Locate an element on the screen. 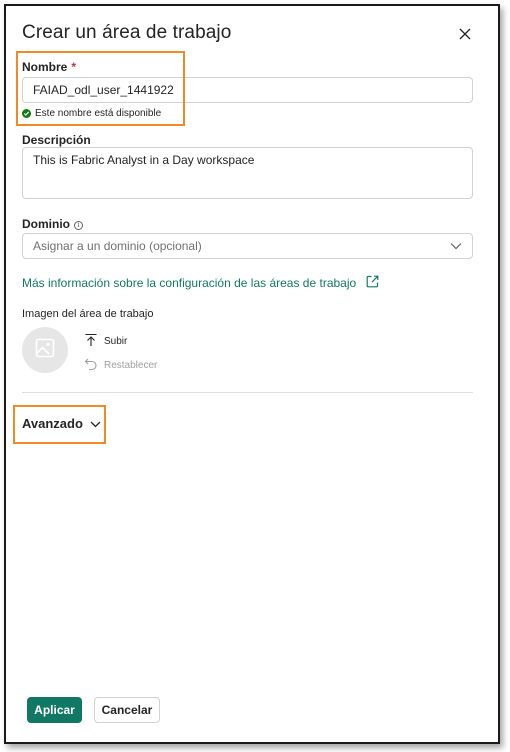  image-label: Imagen del área de trabajo is located at coordinates (88, 314).